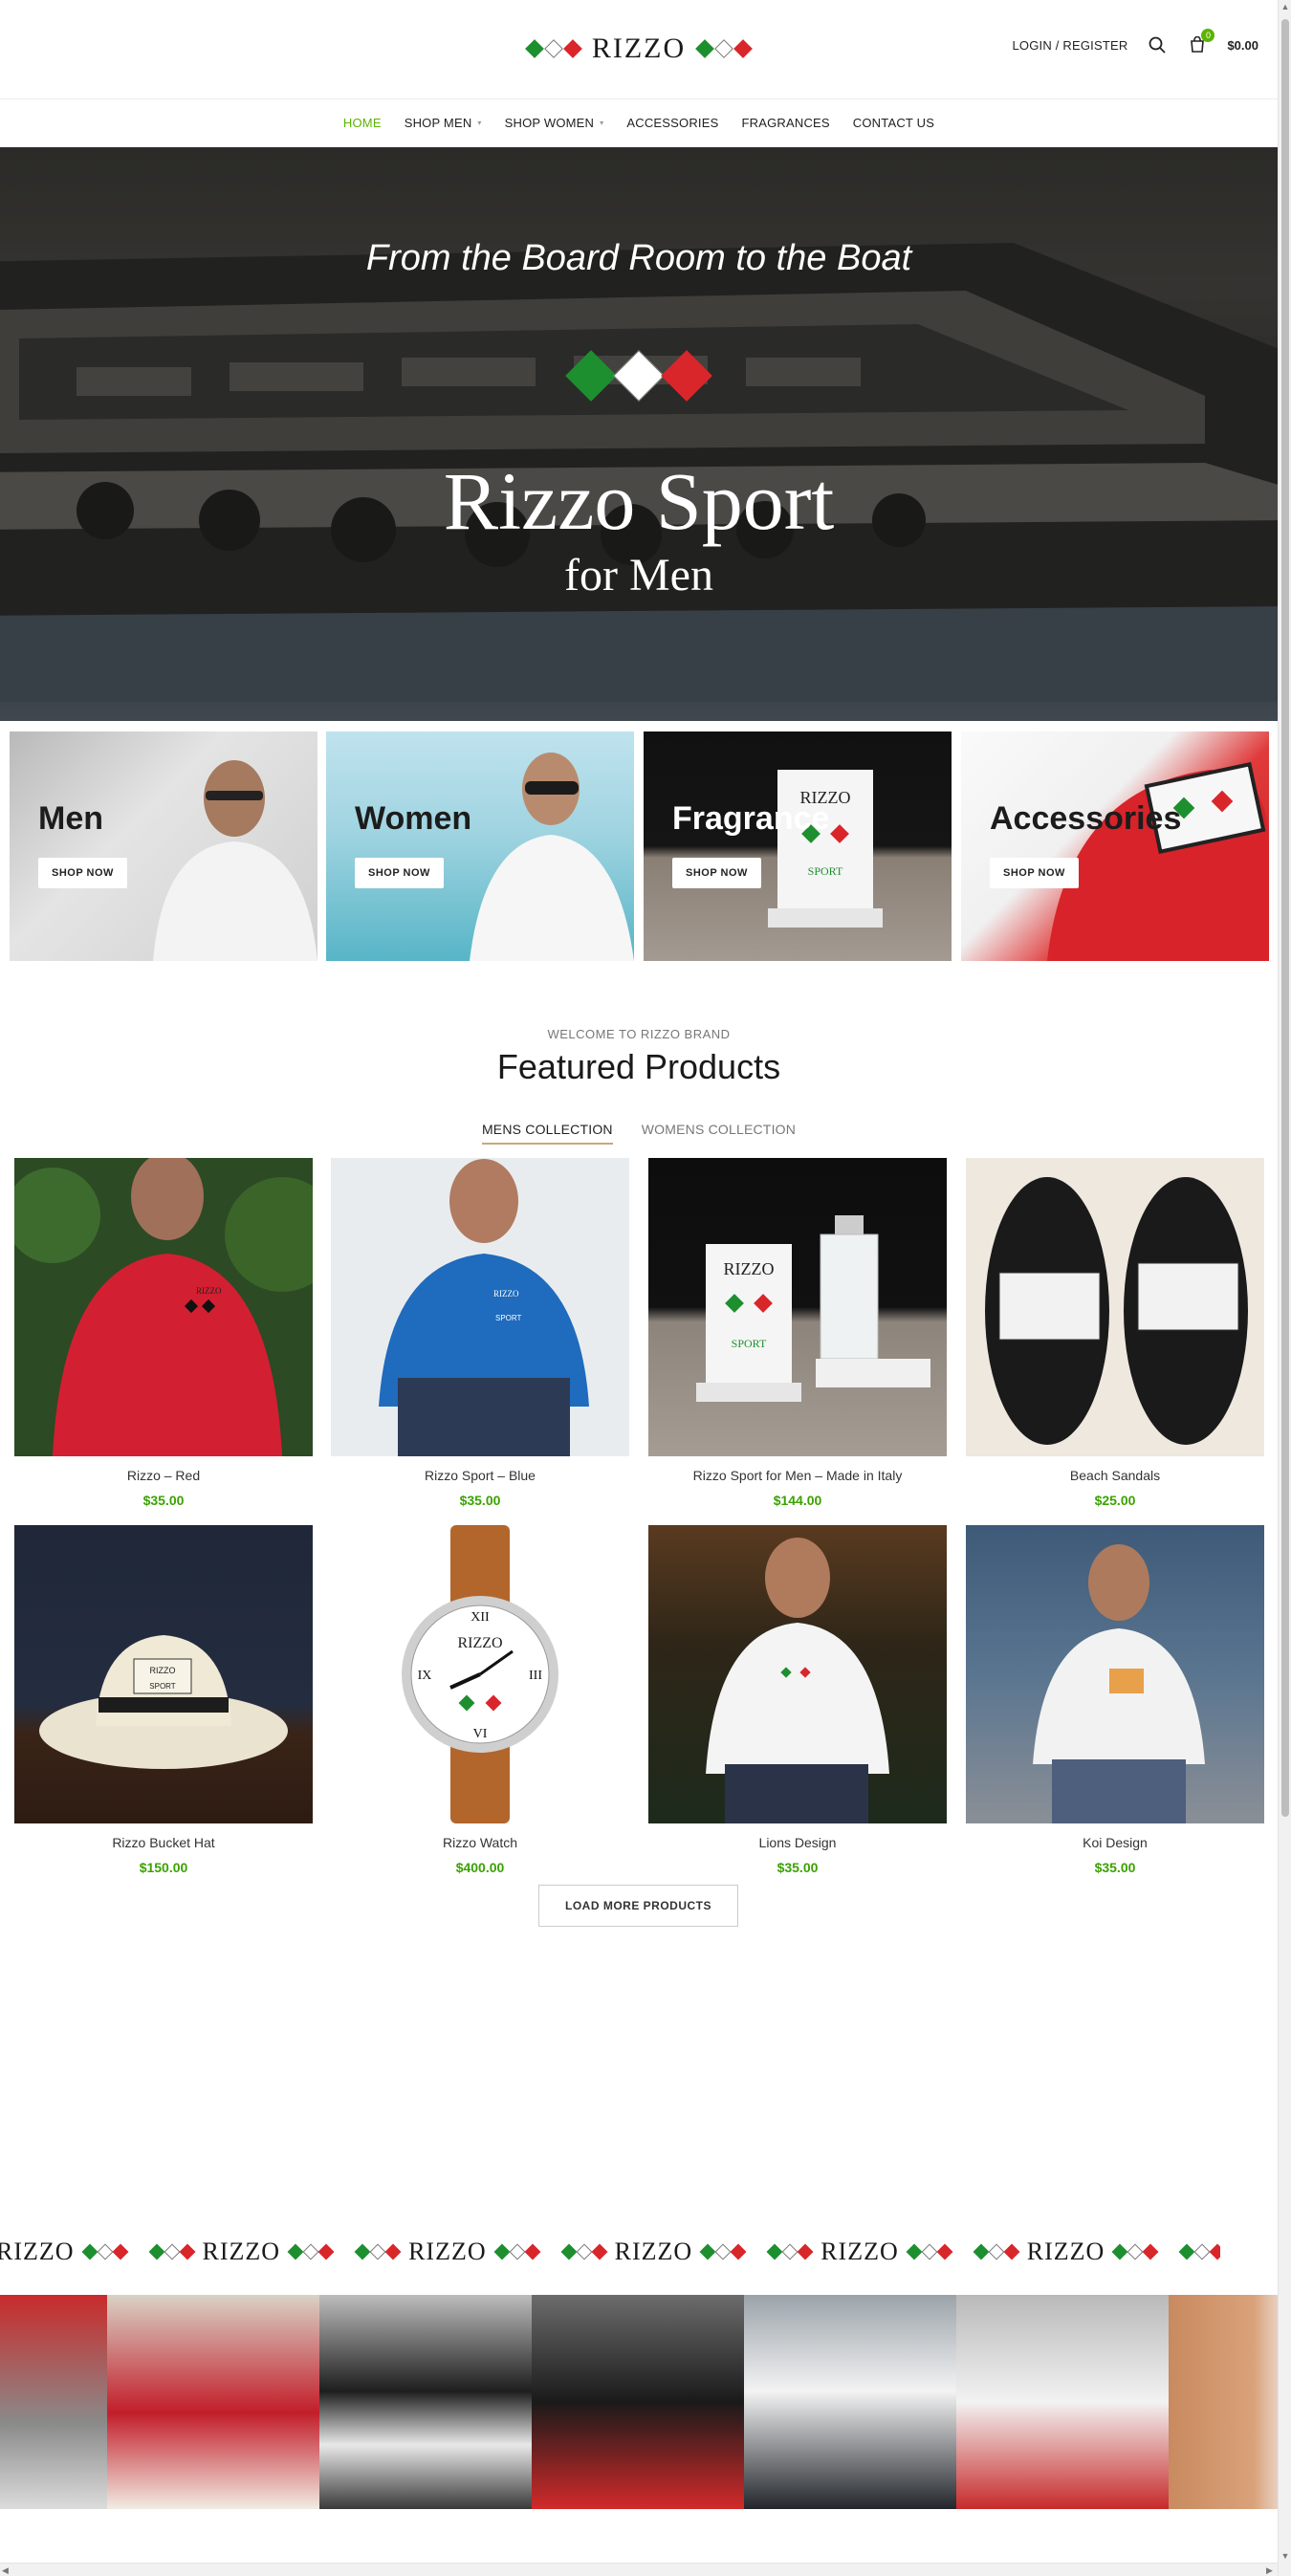  I want to click on nav-item-accessories: ACCESSORIES, so click(672, 123).